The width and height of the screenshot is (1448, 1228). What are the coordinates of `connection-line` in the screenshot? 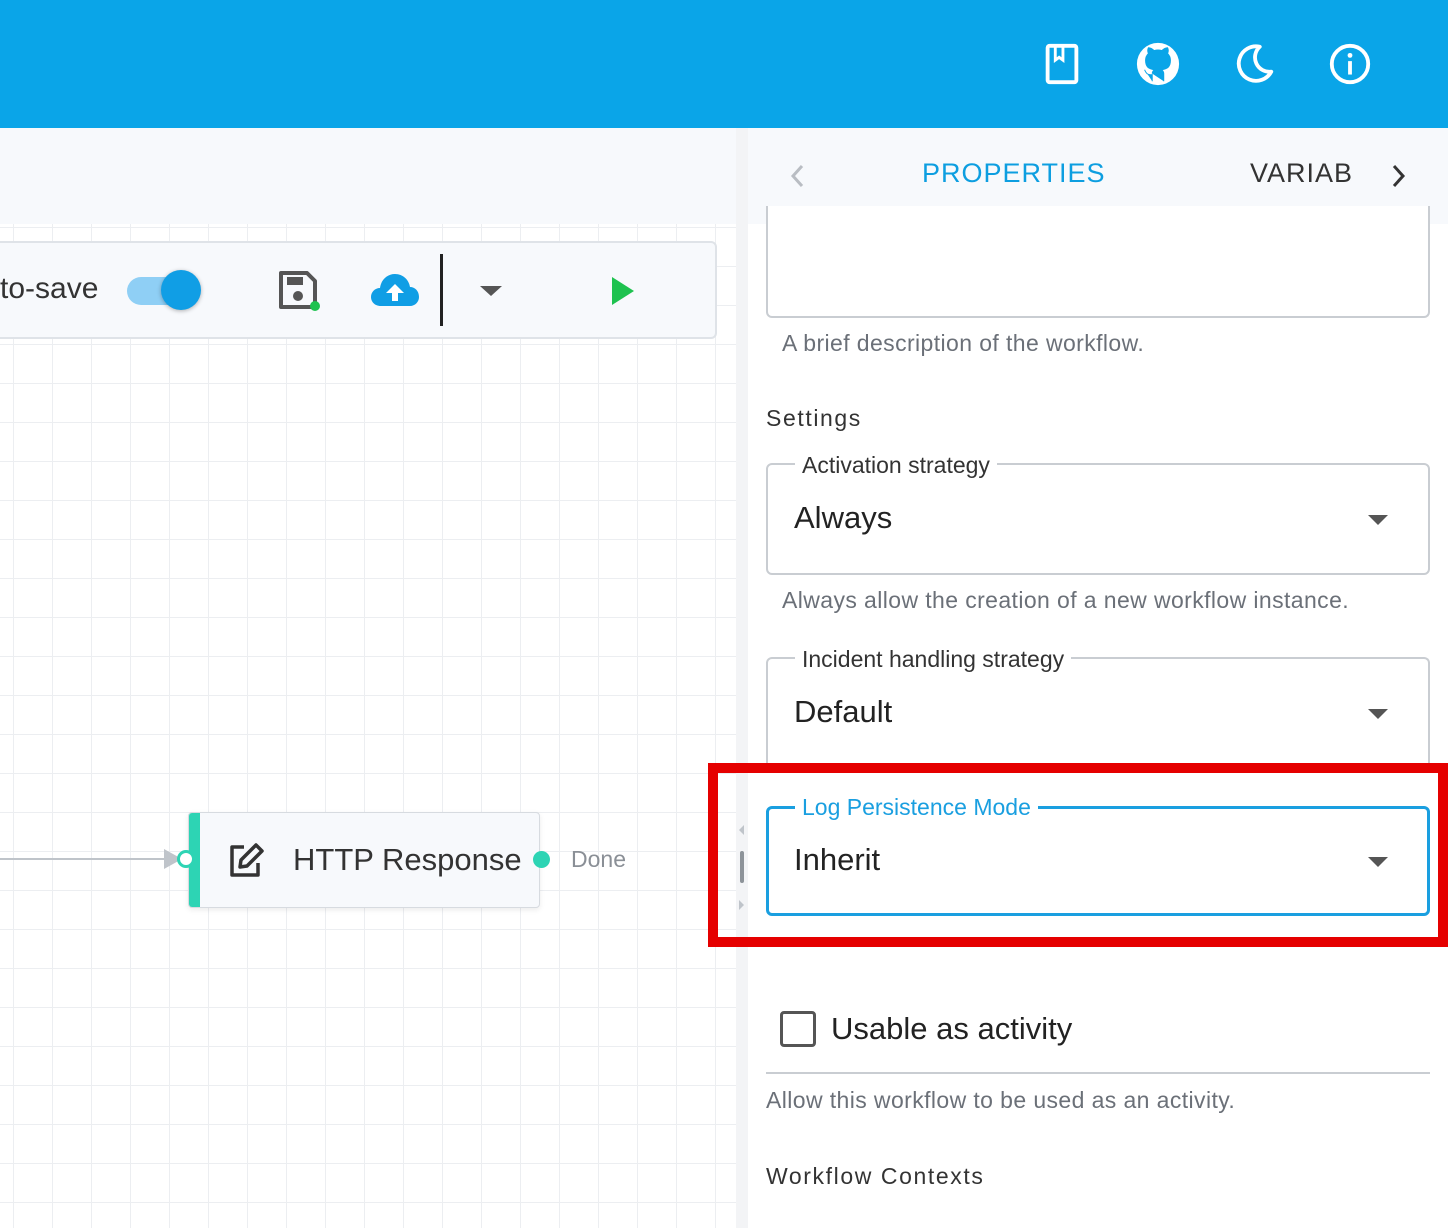 It's located at (88, 859).